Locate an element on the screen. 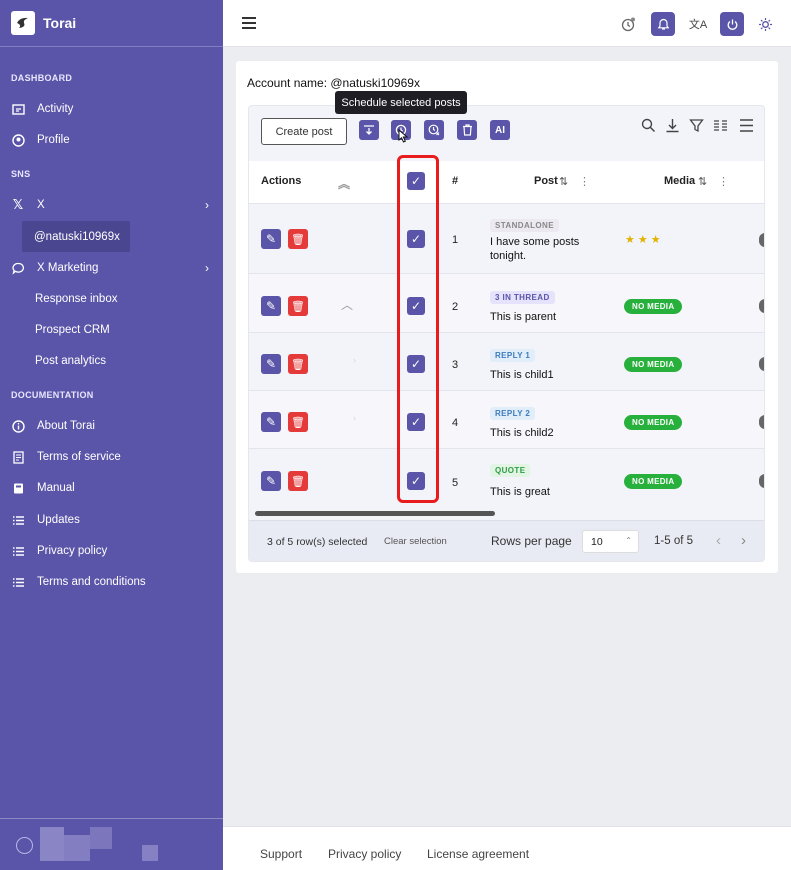  sidebar-item-account: @natuski10969x is located at coordinates (76, 236).